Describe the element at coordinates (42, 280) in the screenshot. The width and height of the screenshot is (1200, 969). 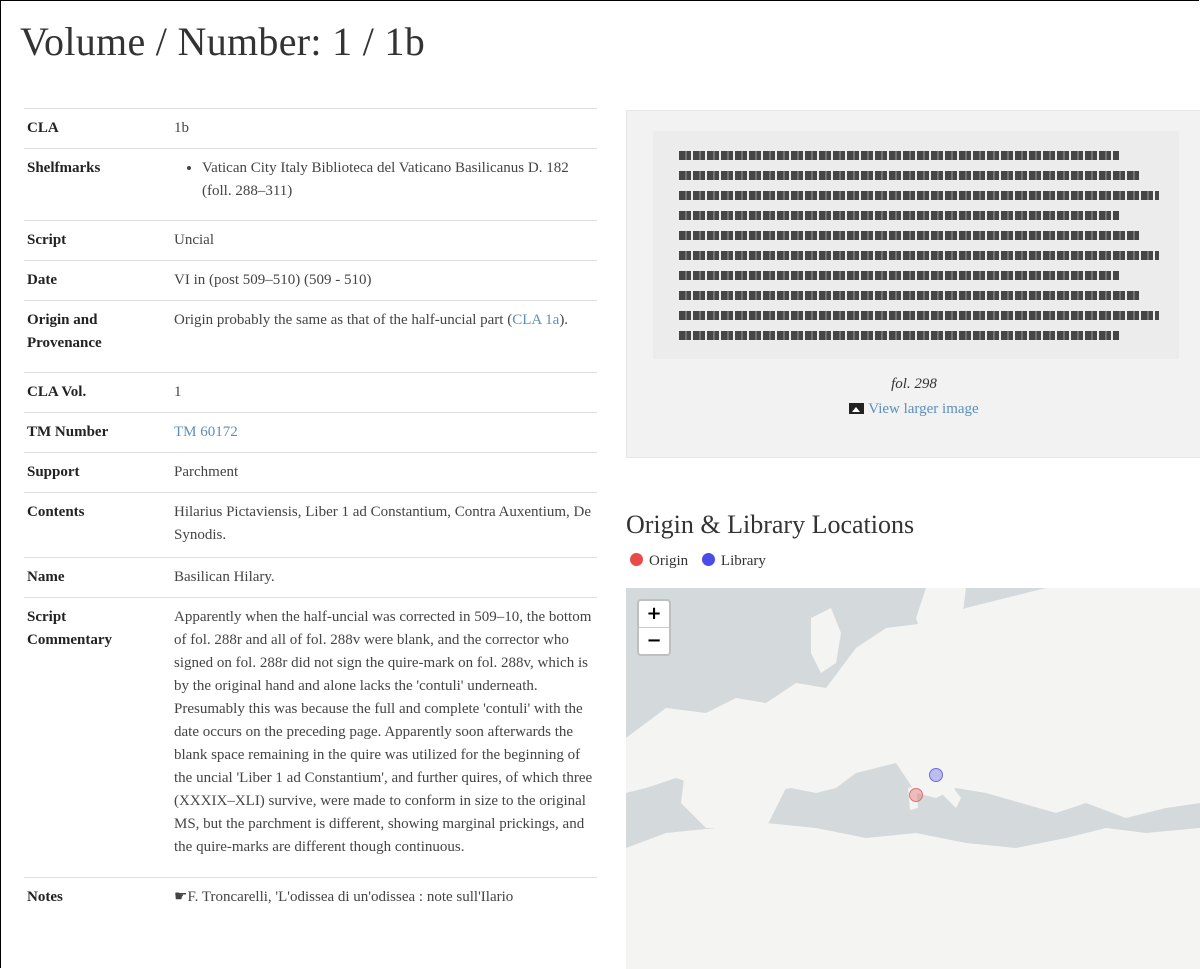
I see `date-label: Date` at that location.